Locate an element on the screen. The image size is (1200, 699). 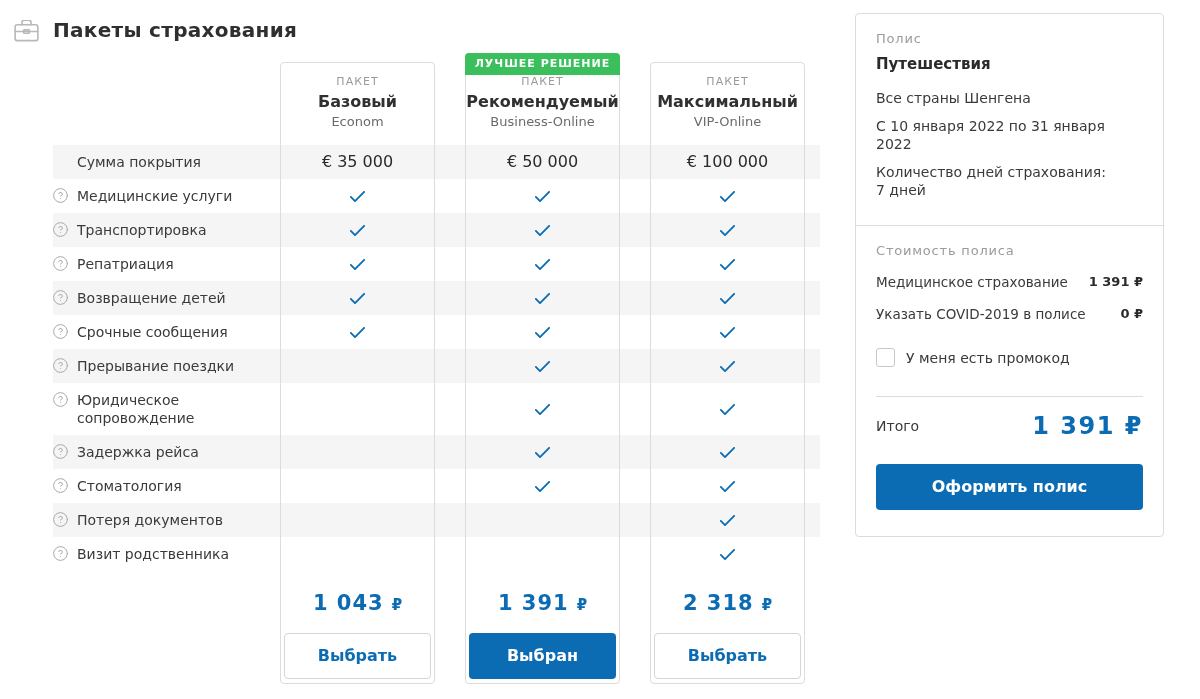
select-plan-button: Выбран is located at coordinates (542, 656).